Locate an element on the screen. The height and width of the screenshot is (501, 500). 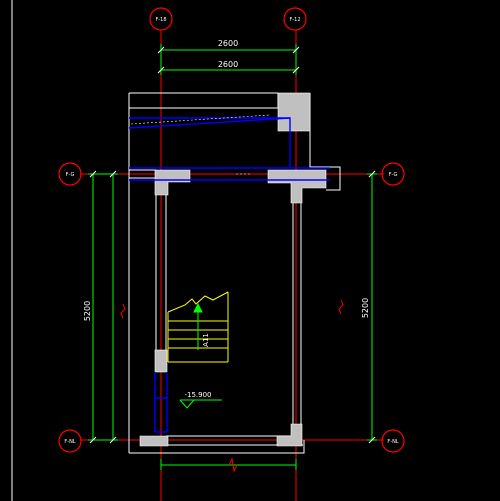
axis-bubble-bottom-left: F-NL is located at coordinates (70, 441).